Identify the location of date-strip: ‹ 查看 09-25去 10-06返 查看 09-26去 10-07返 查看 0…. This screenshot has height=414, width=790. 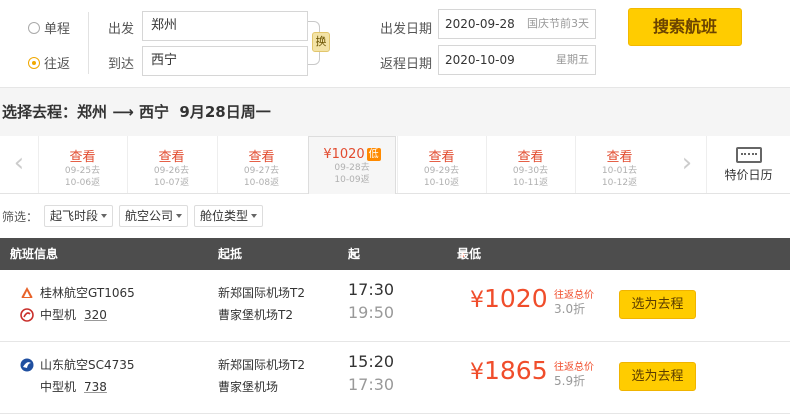
(395, 165).